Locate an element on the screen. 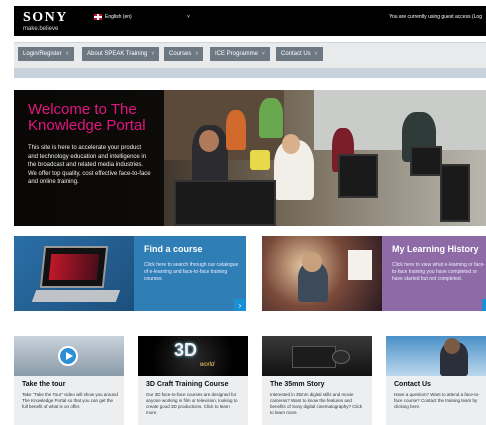  nav-label: Login/Register is located at coordinates (42, 54).